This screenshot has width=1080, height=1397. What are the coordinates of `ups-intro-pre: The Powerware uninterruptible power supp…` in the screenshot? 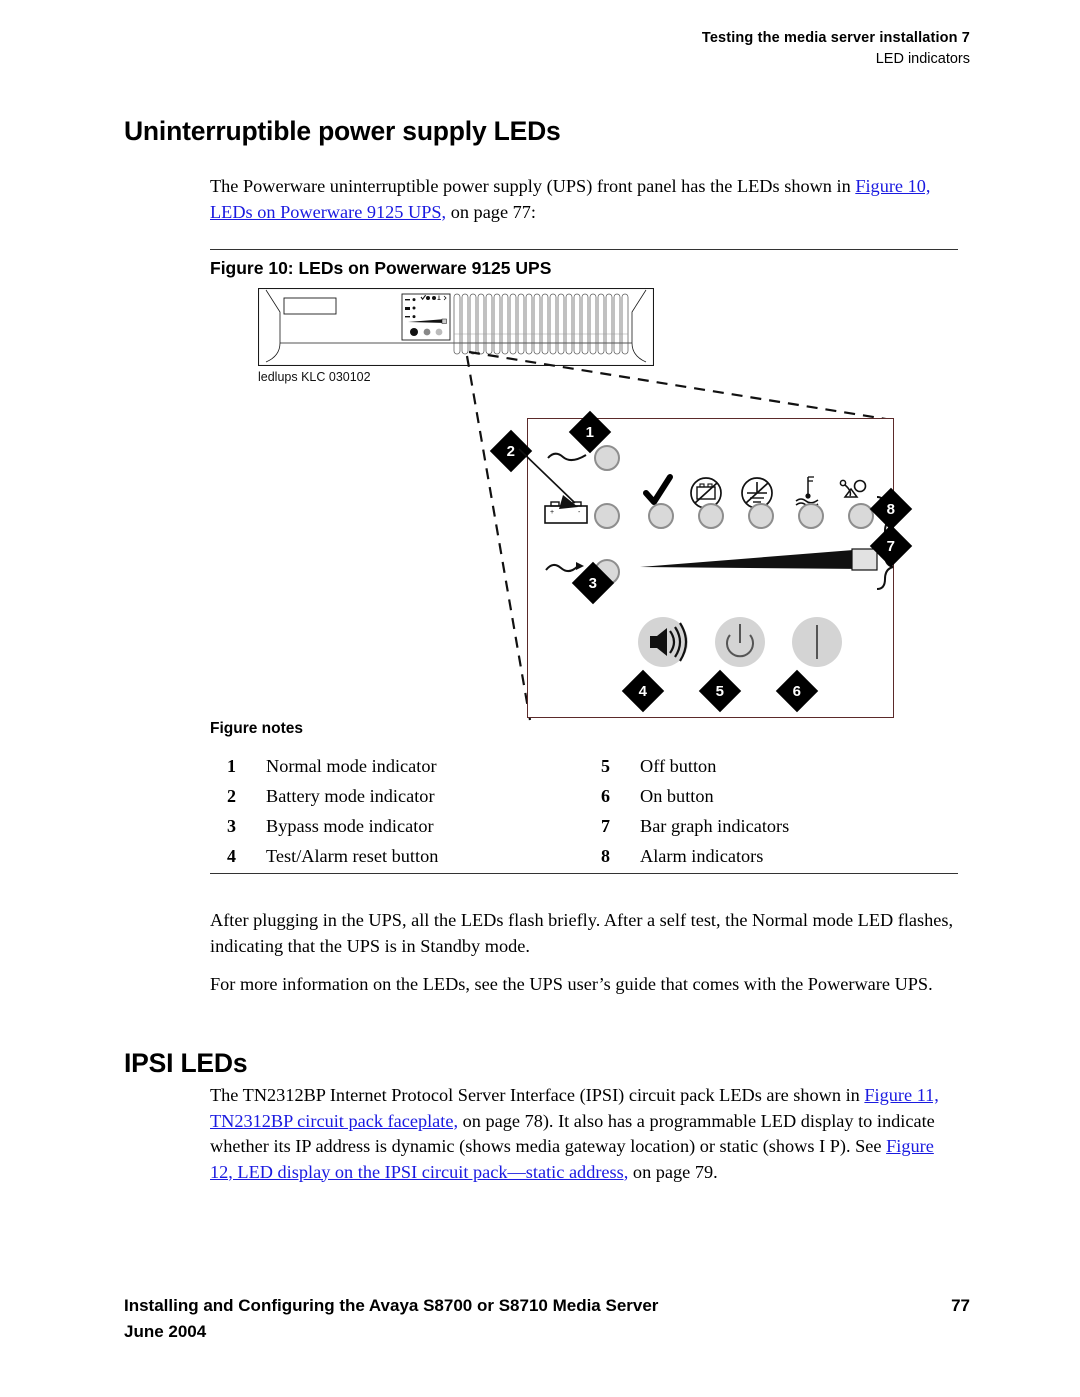 It's located at (533, 186).